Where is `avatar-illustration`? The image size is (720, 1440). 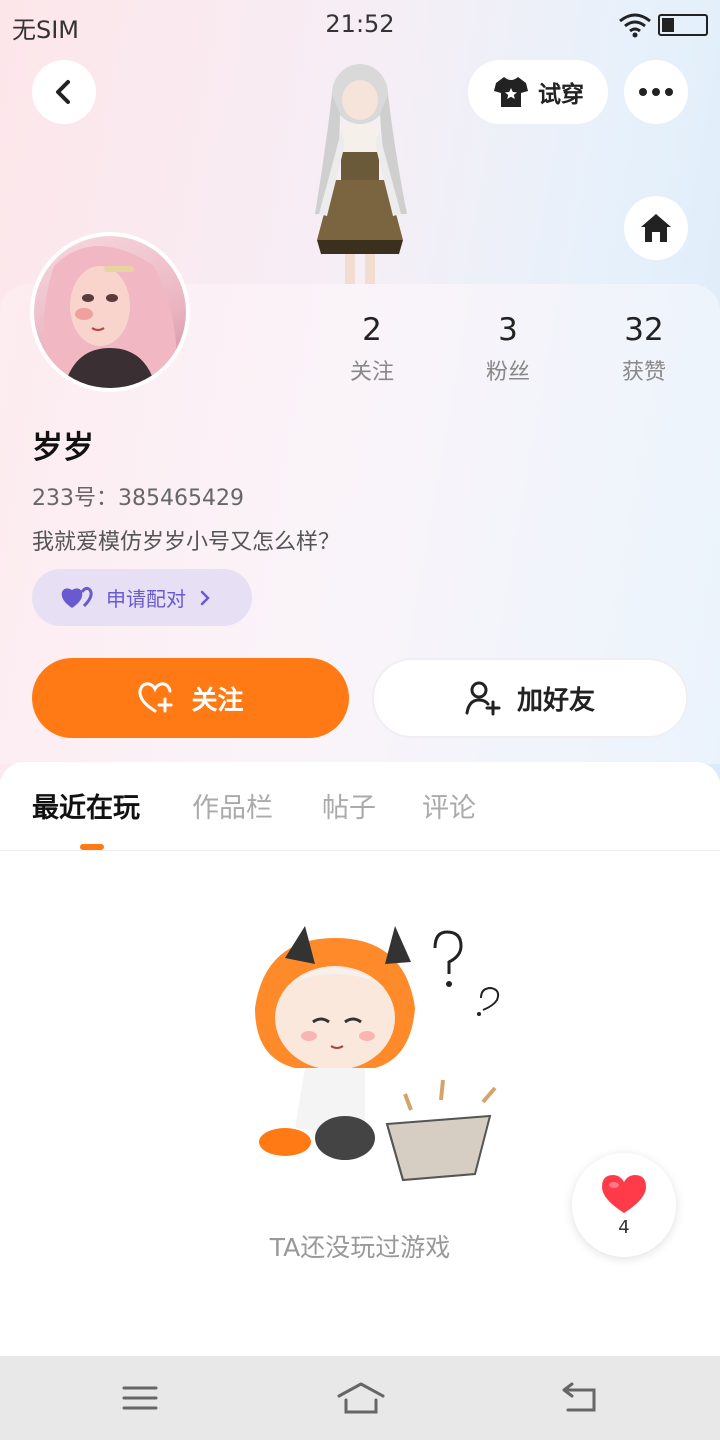
avatar-illustration is located at coordinates (110, 317).